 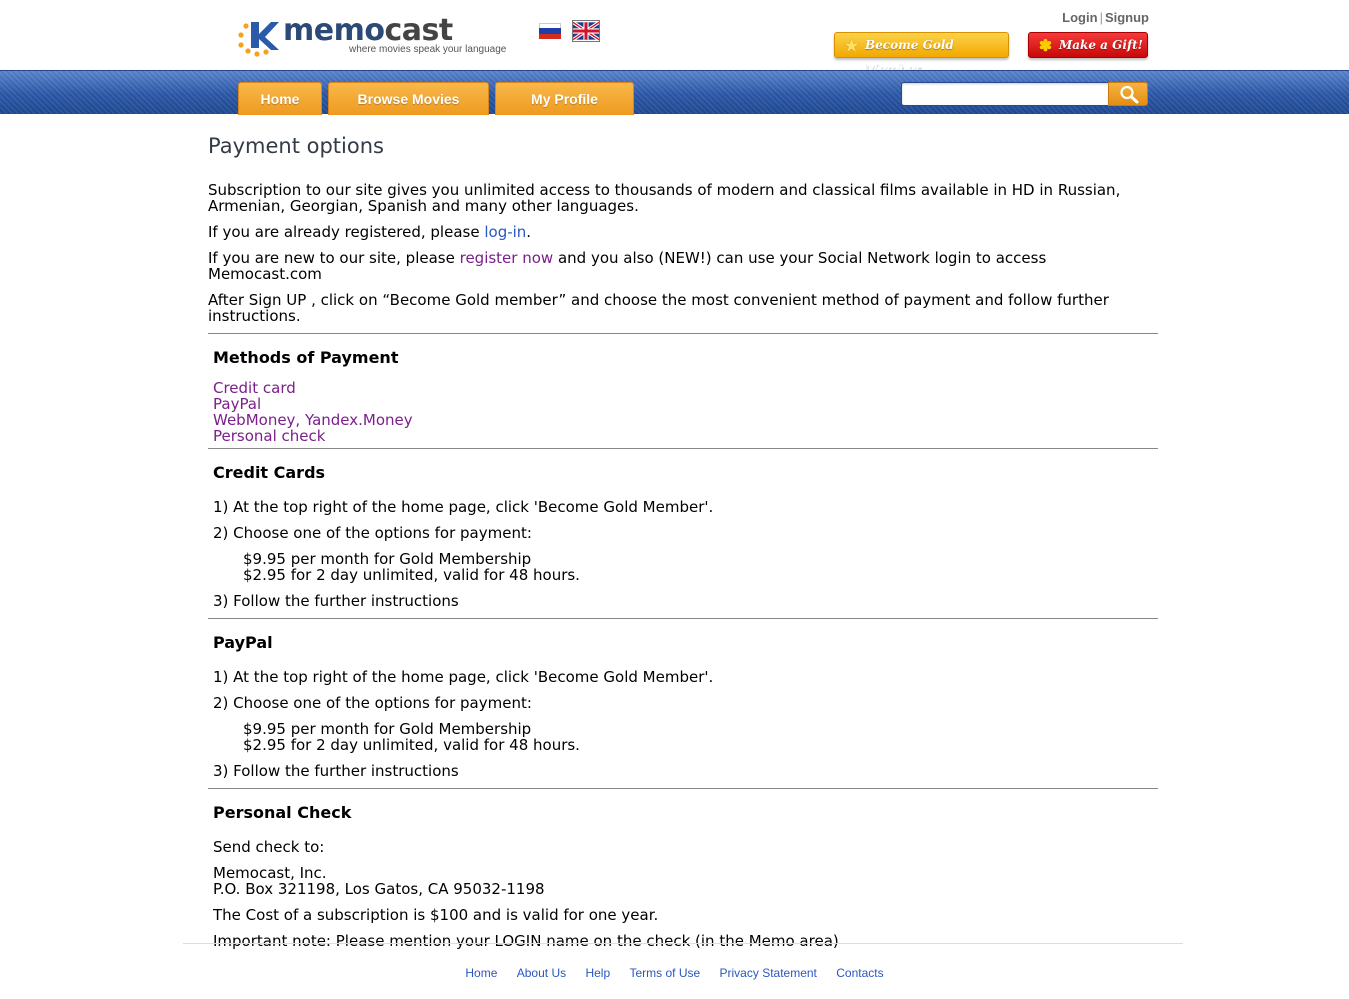 I want to click on footer-link-home: Home, so click(x=481, y=973).